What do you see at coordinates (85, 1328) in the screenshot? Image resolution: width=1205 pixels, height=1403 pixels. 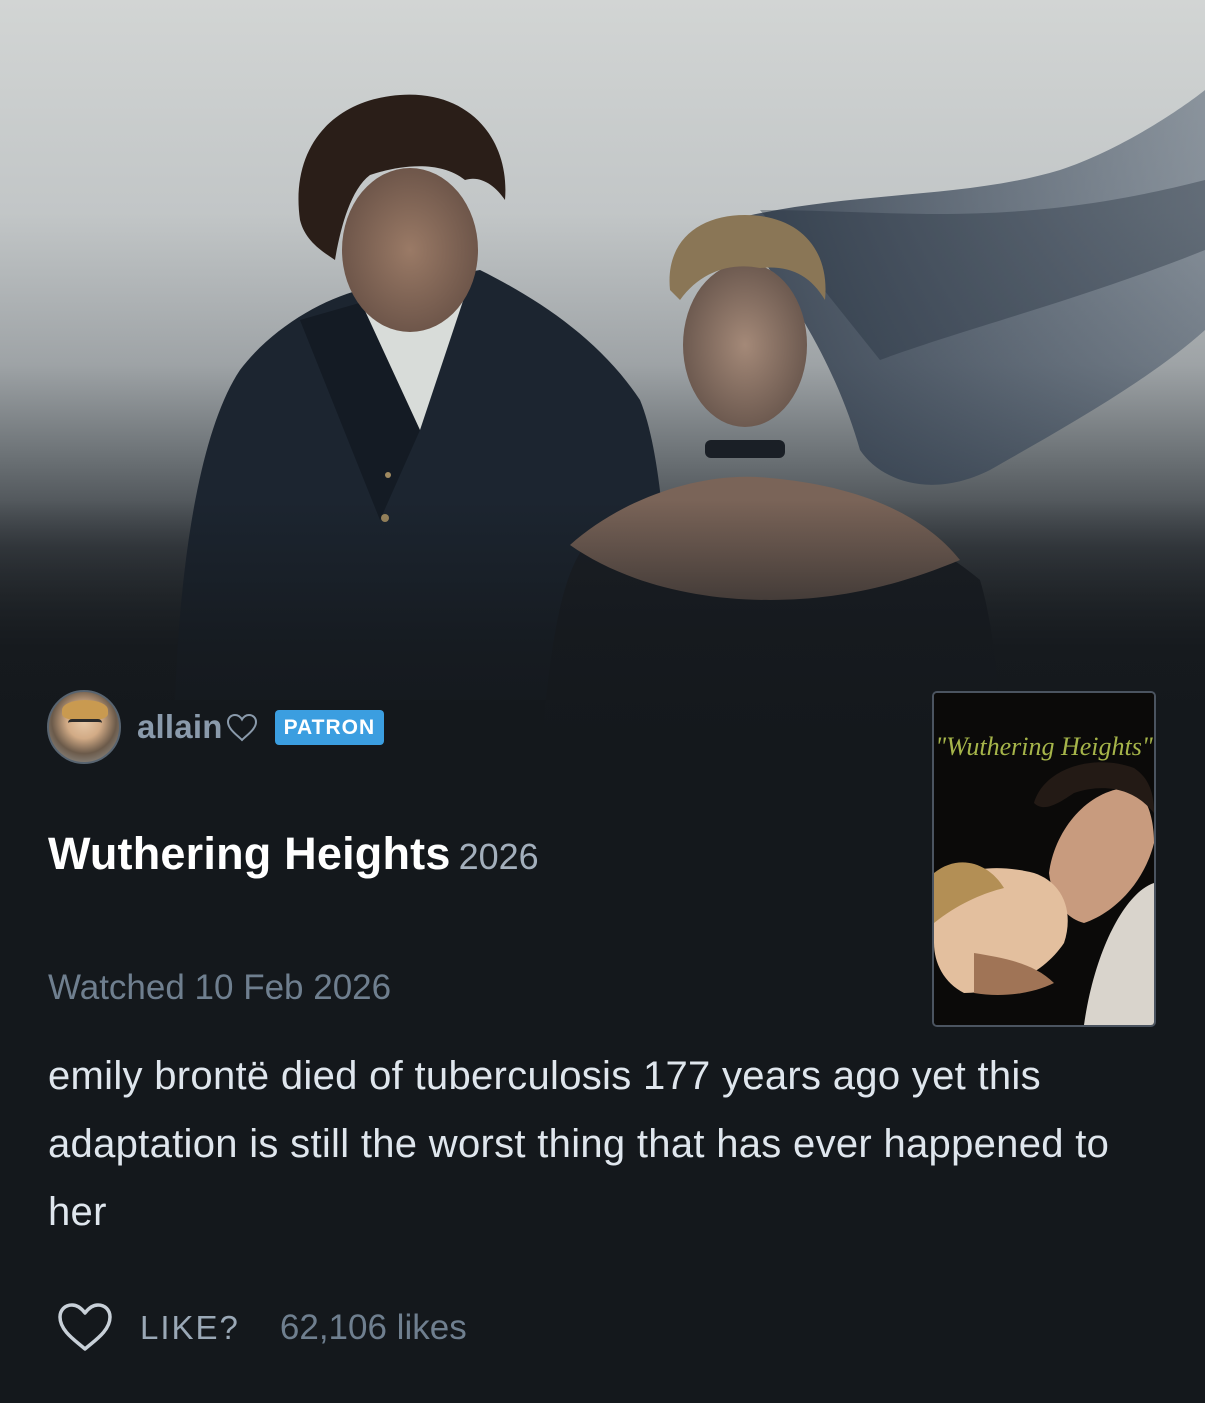 I see `heart-like-icon` at bounding box center [85, 1328].